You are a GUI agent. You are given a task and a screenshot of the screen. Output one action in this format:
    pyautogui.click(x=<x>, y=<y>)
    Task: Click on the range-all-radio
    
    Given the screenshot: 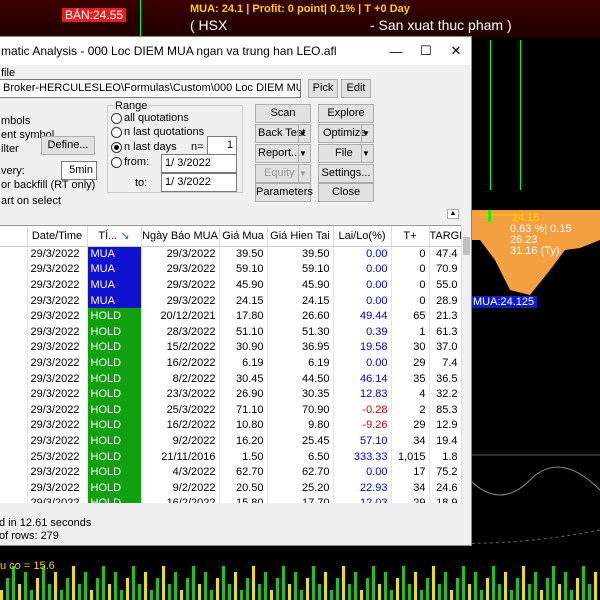 What is the action you would take?
    pyautogui.click(x=116, y=118)
    